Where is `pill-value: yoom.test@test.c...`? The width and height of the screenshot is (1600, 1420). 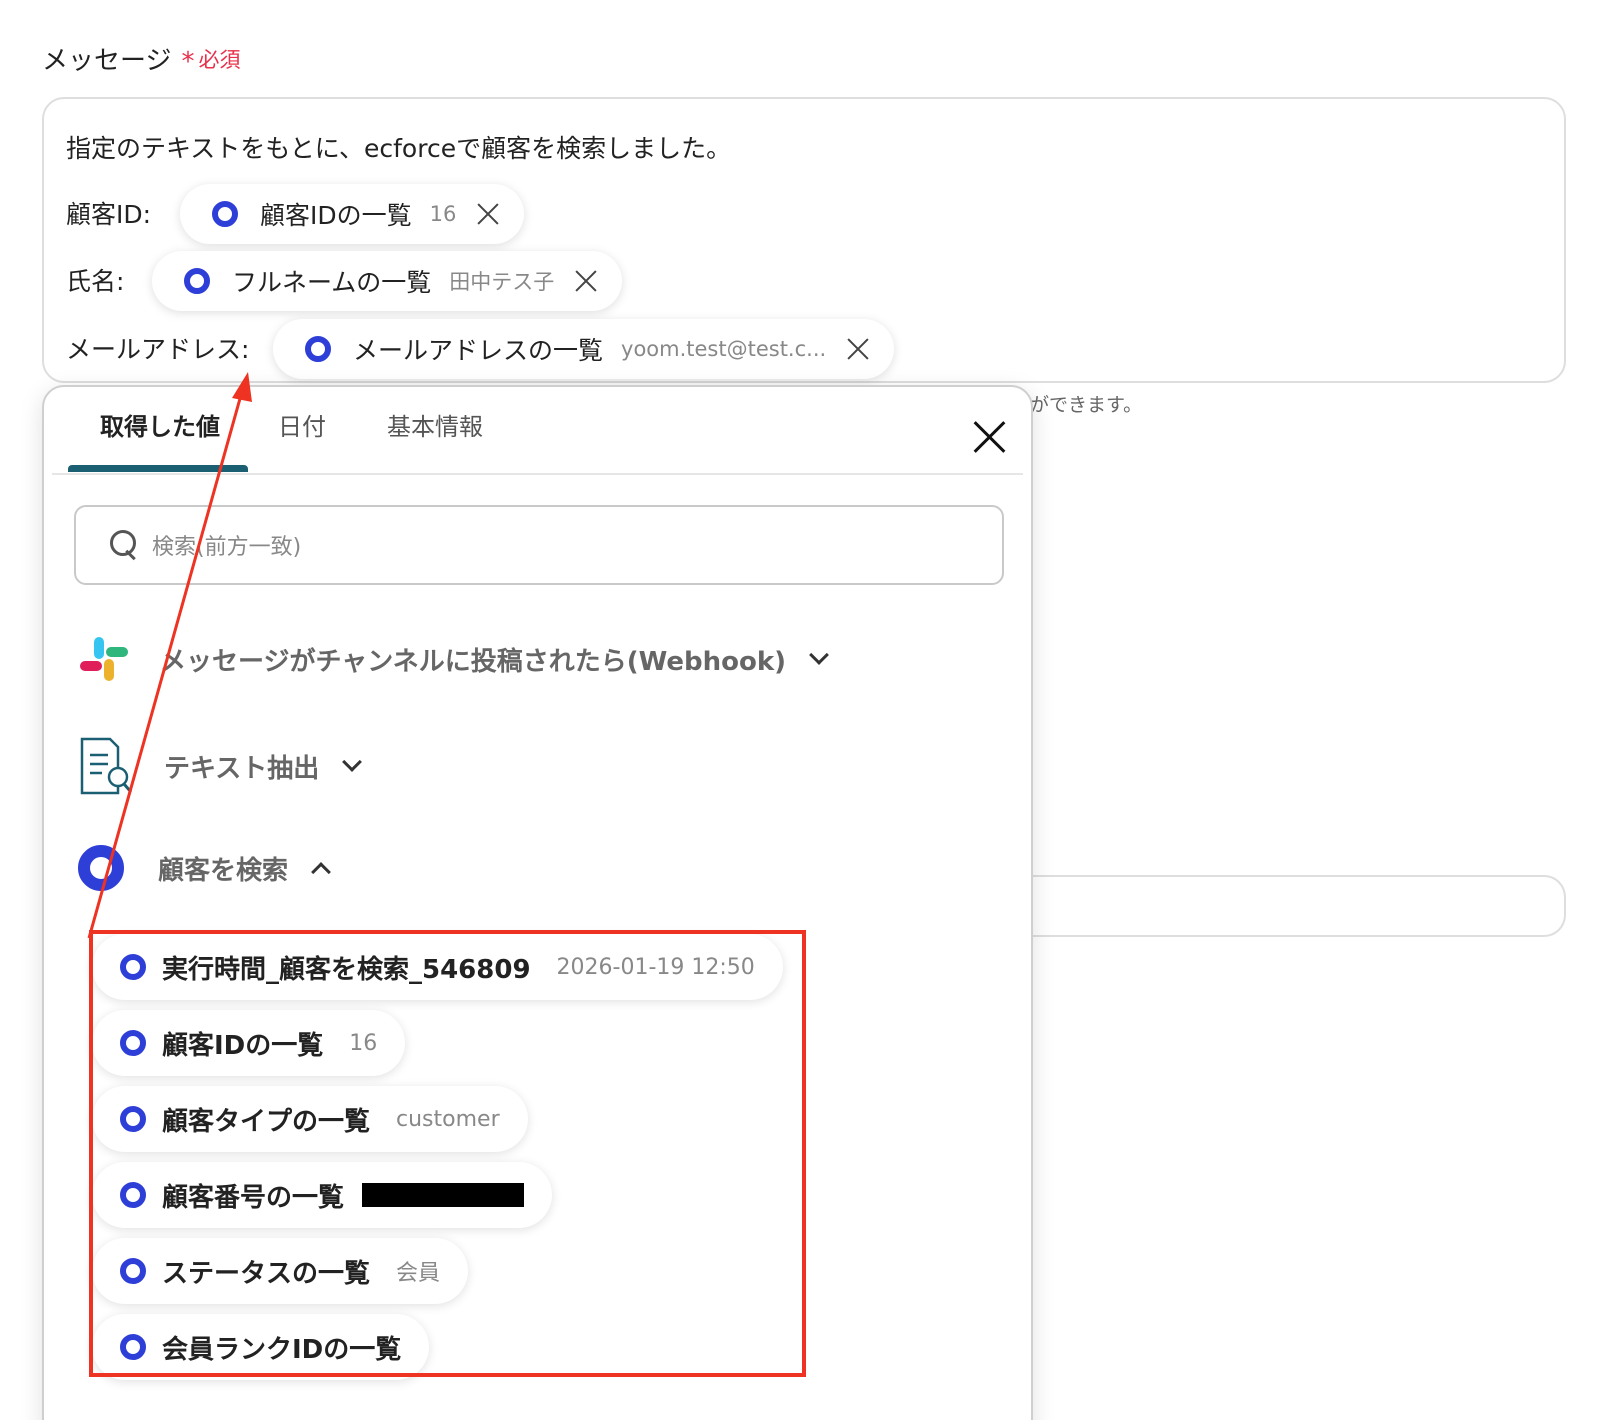
pill-value: yoom.test@test.c... is located at coordinates (724, 349).